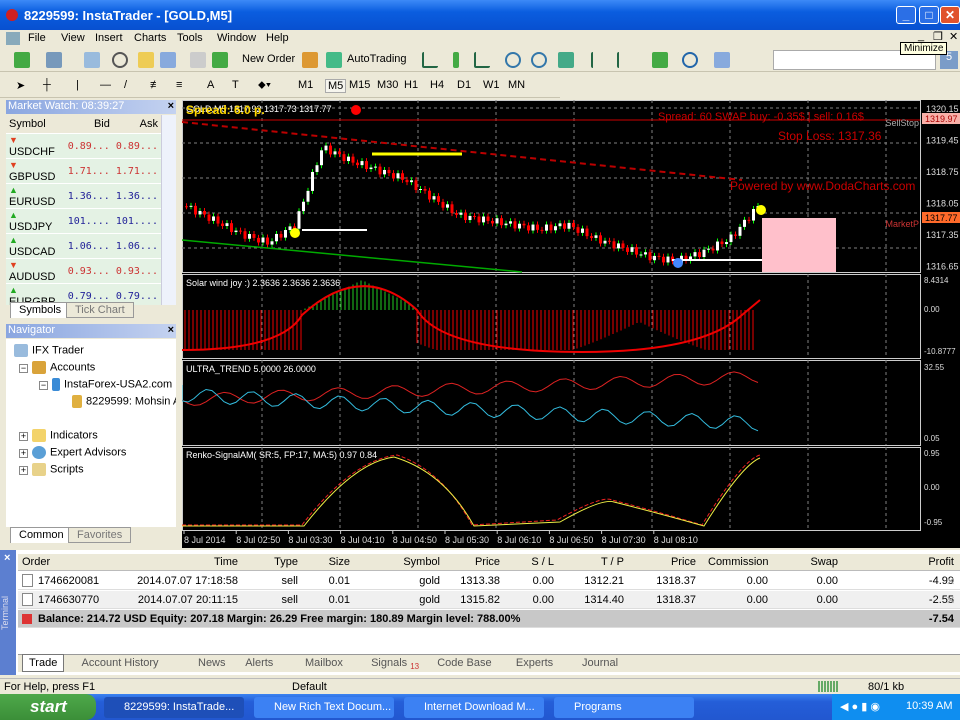 Image resolution: width=960 pixels, height=720 pixels. What do you see at coordinates (124, 401) in the screenshot?
I see `nav-account: 8229599: Mohsin A` at bounding box center [124, 401].